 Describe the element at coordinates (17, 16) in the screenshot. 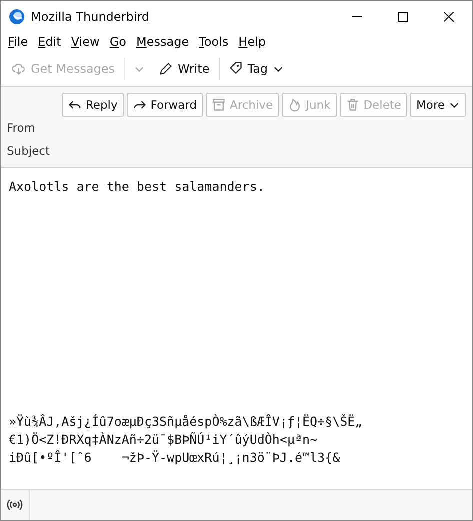

I see `app-logo-icon` at that location.